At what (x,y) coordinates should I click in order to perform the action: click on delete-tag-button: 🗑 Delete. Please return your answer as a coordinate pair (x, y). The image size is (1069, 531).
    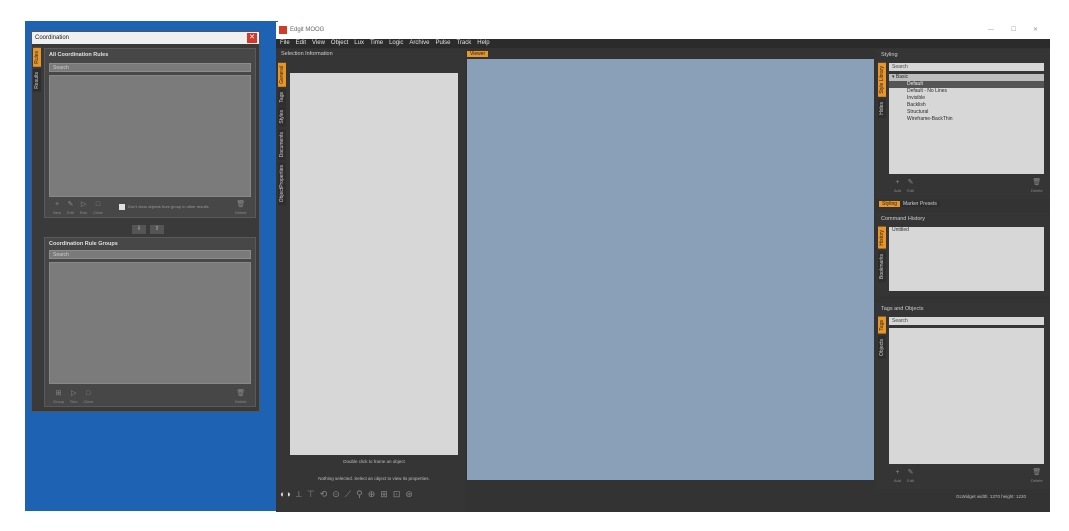
    Looking at the image, I should click on (1037, 477).